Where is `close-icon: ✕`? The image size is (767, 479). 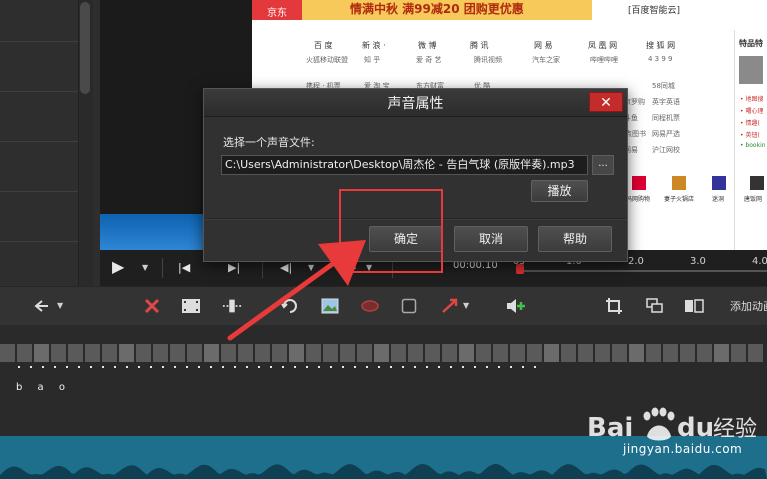
close-icon: ✕ is located at coordinates (606, 102).